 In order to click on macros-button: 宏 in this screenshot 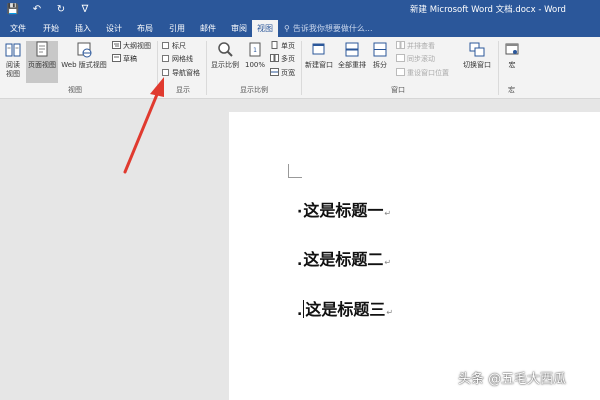, I will do `click(512, 62)`.